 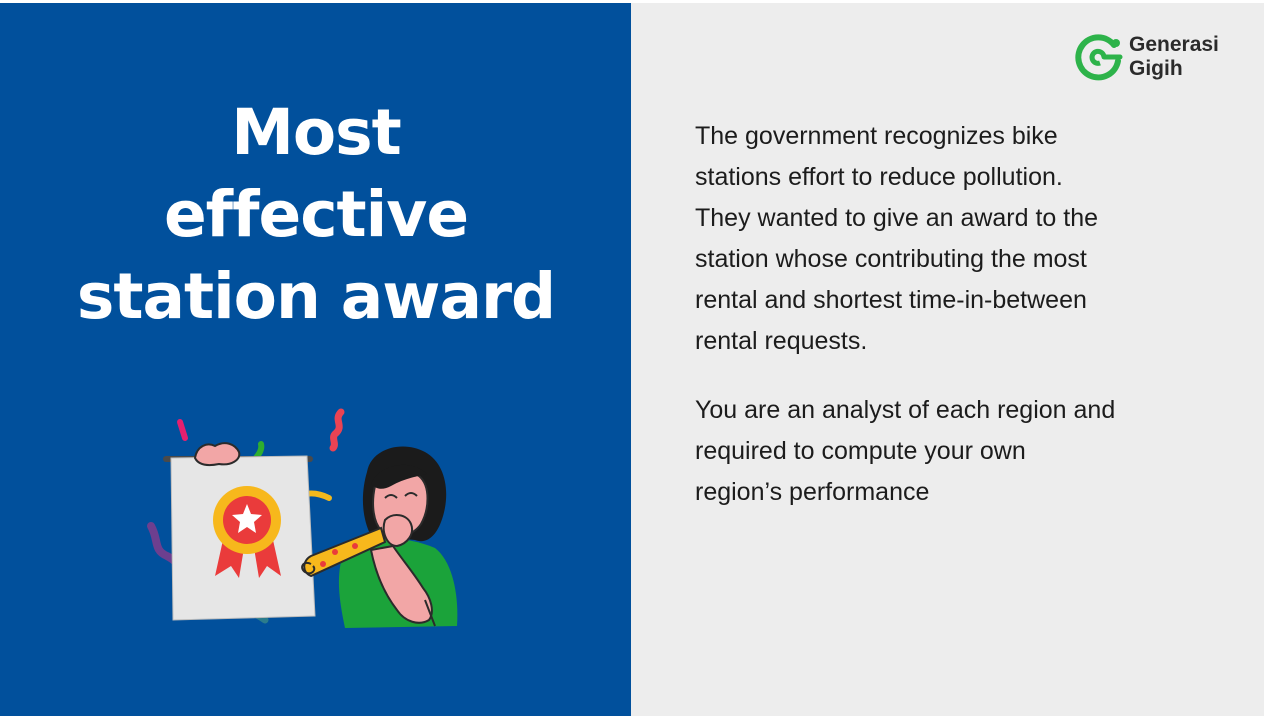 What do you see at coordinates (1156, 68) in the screenshot?
I see `logo-line-2: Gigih` at bounding box center [1156, 68].